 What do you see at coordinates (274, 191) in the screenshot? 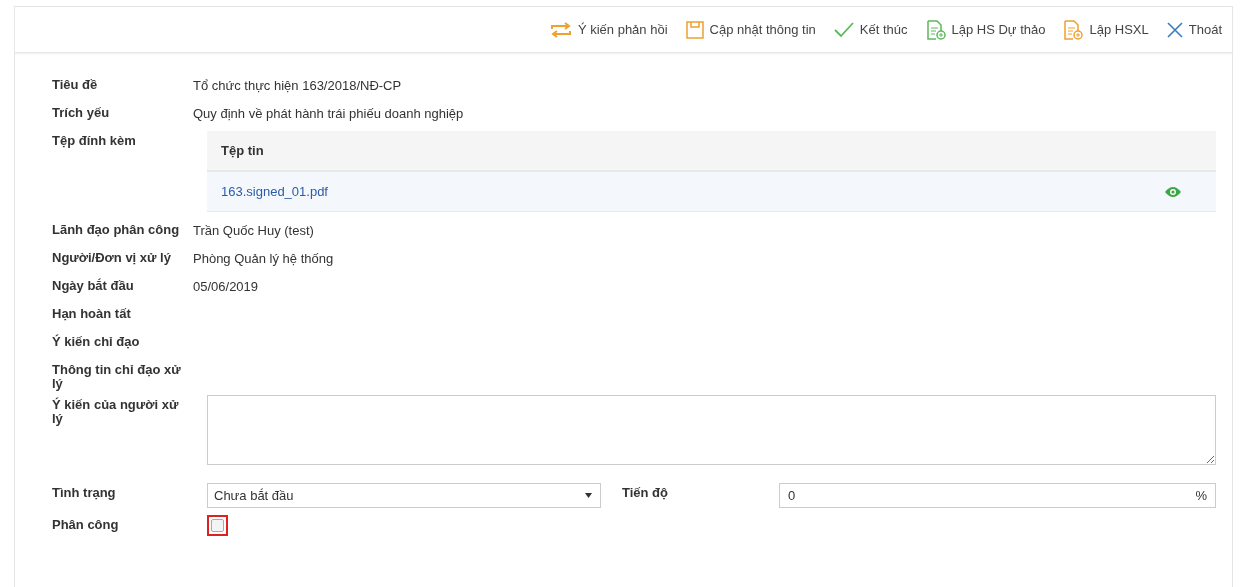
I see `file-link: 163.signed_01.pdf` at bounding box center [274, 191].